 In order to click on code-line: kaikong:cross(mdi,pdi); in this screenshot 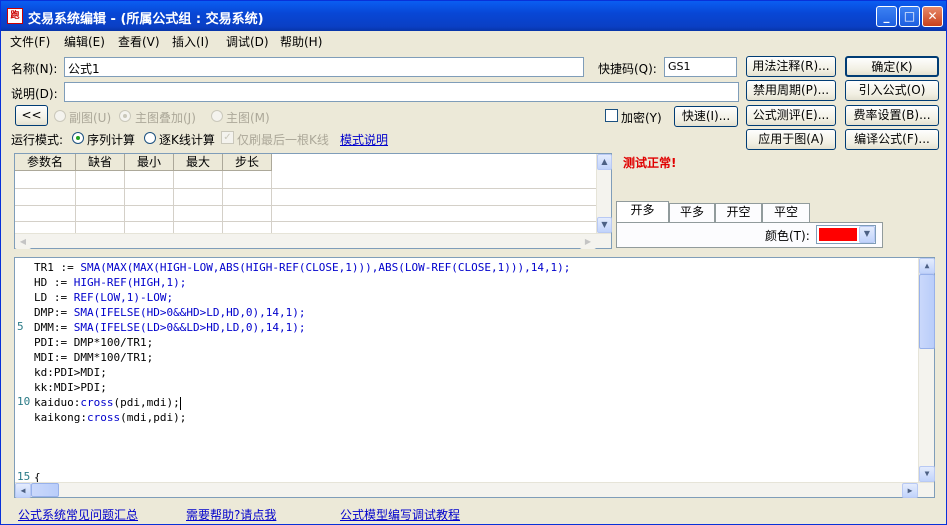, I will do `click(110, 417)`.